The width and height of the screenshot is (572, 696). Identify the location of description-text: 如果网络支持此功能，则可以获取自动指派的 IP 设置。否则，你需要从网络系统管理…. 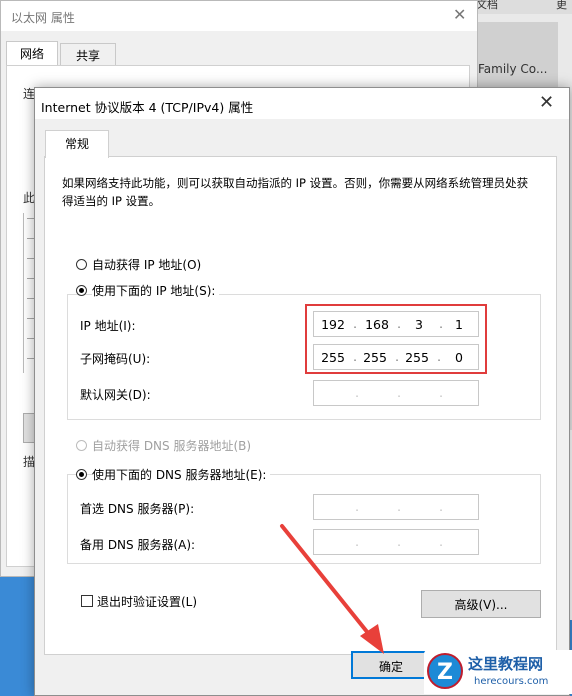
(295, 192).